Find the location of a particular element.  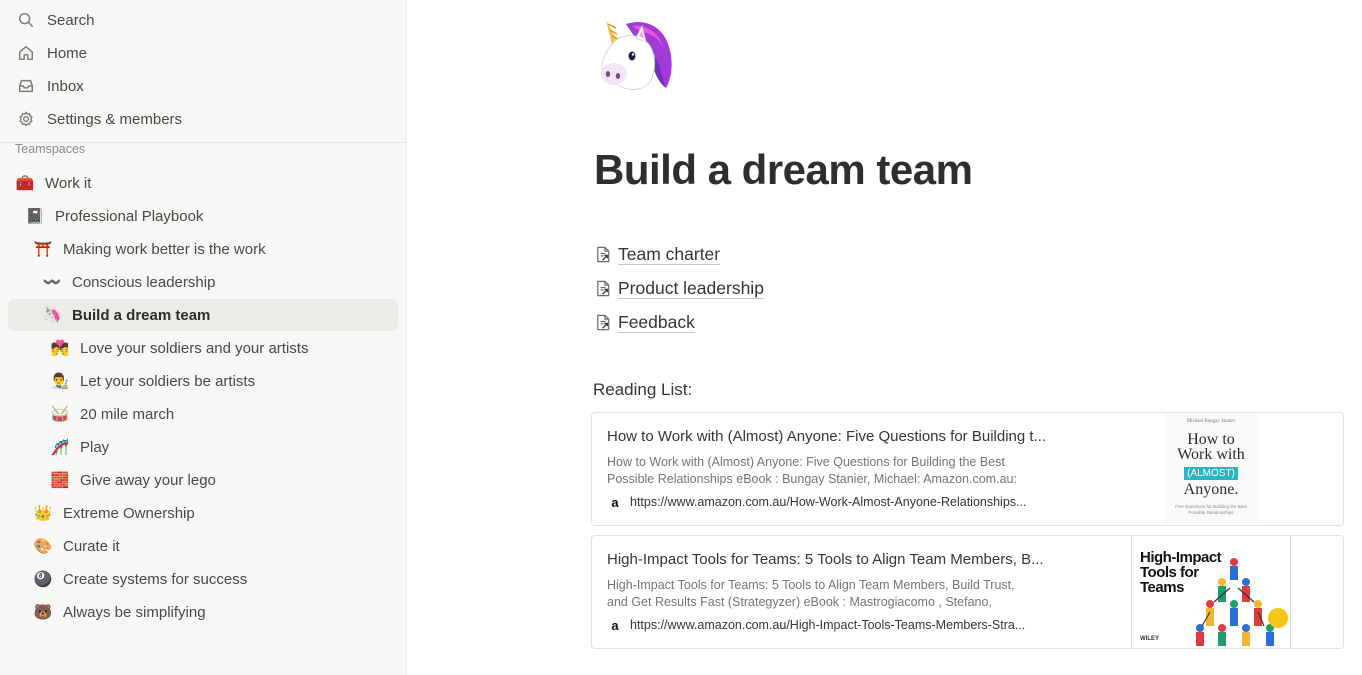

page-link-team-charter: Team charter is located at coordinates (657, 254).